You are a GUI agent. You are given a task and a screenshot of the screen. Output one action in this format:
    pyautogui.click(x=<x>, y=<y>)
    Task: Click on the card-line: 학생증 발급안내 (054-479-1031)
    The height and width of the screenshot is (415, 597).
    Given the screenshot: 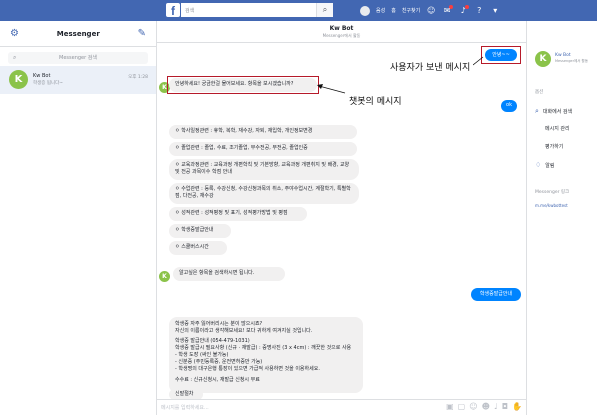 What is the action you would take?
    pyautogui.click(x=212, y=341)
    